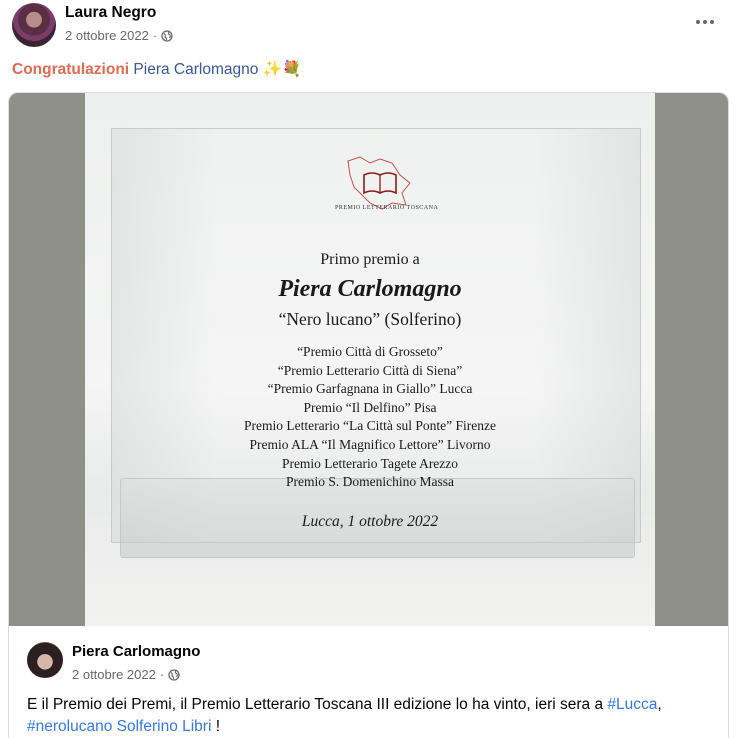 This screenshot has width=742, height=738. I want to click on post-text: Congratulazioni Piera Carlomagno ✨💐, so click(156, 70).